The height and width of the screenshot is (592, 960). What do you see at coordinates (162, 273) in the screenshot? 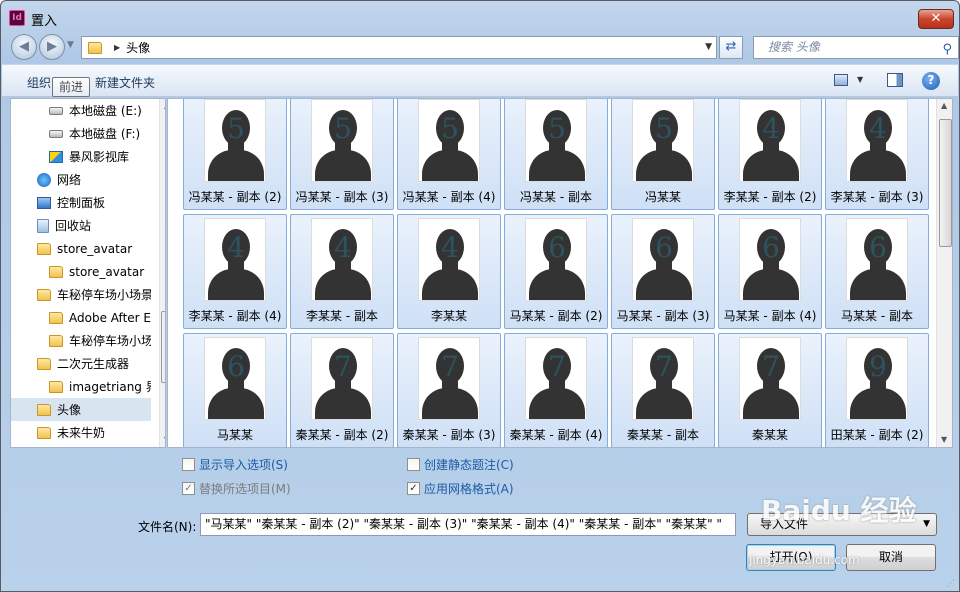
I see `tree-scrollbar: ▲ ▼` at bounding box center [162, 273].